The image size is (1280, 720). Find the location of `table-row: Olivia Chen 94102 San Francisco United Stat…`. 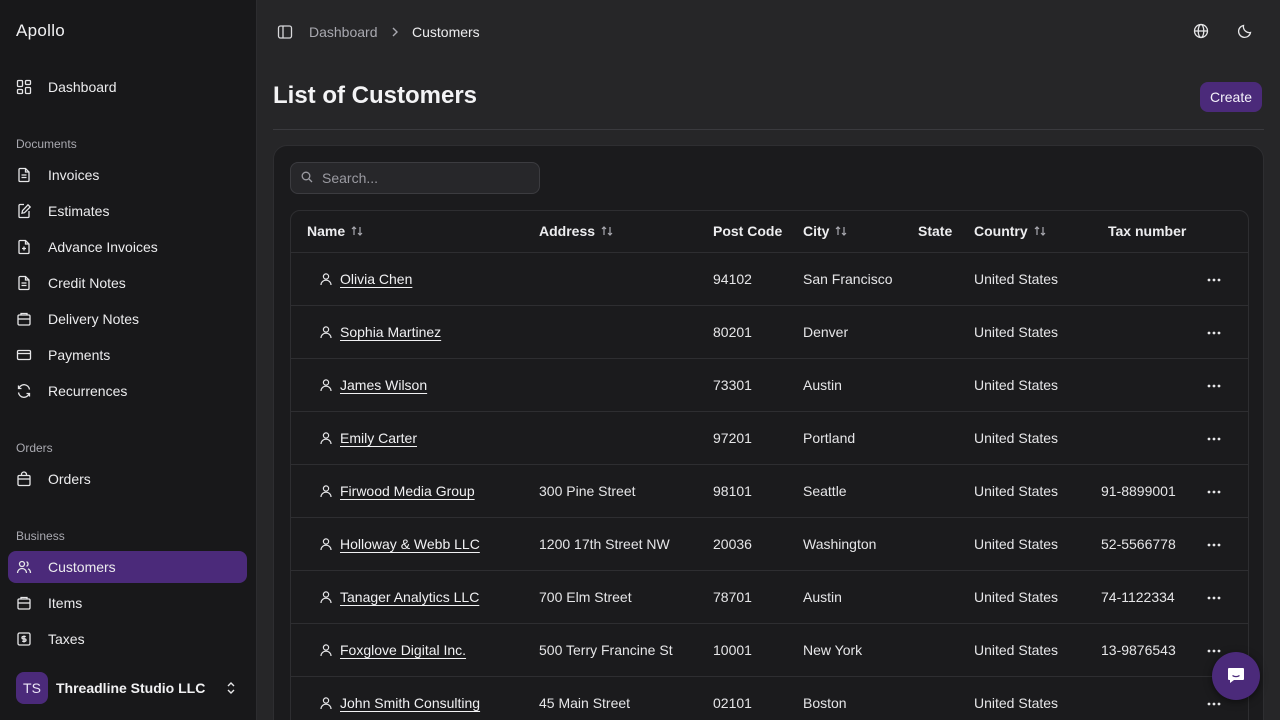

table-row: Olivia Chen 94102 San Francisco United Stat… is located at coordinates (769, 279).